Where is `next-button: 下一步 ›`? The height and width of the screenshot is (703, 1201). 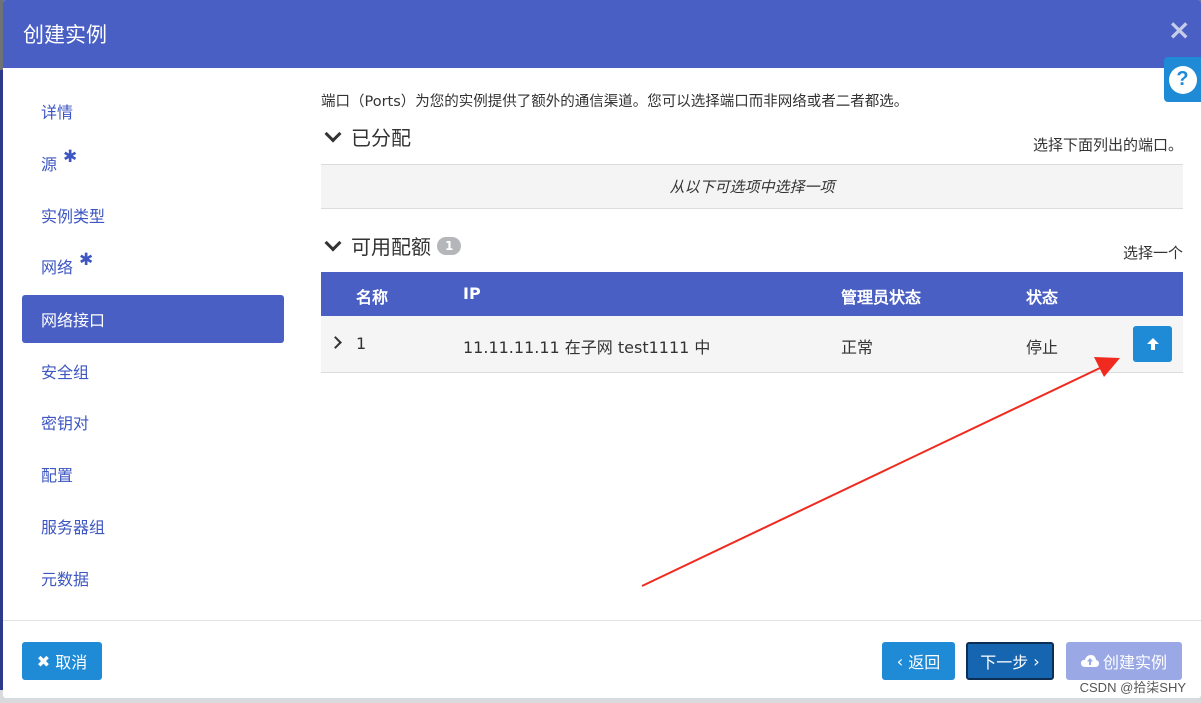 next-button: 下一步 › is located at coordinates (1010, 661).